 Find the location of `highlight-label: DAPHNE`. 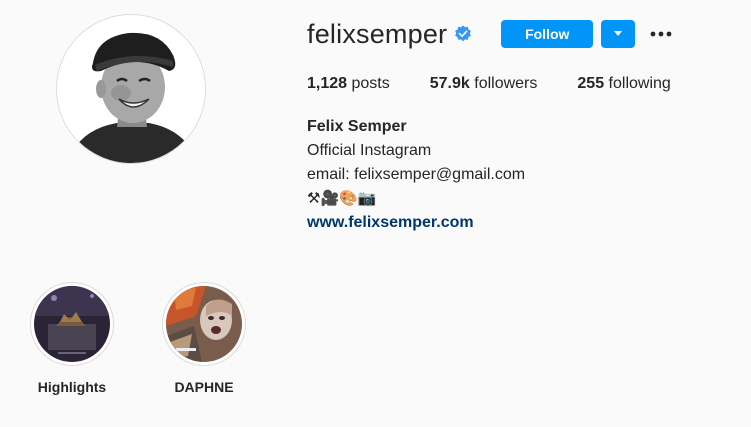

highlight-label: DAPHNE is located at coordinates (204, 387).